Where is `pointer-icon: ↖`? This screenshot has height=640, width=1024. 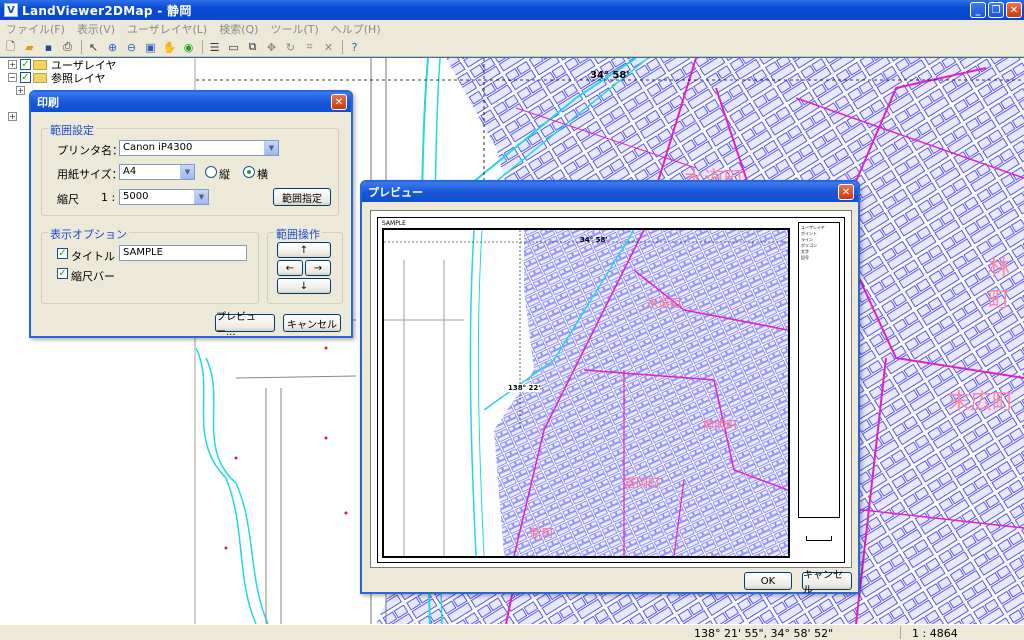
pointer-icon: ↖ is located at coordinates (93, 47).